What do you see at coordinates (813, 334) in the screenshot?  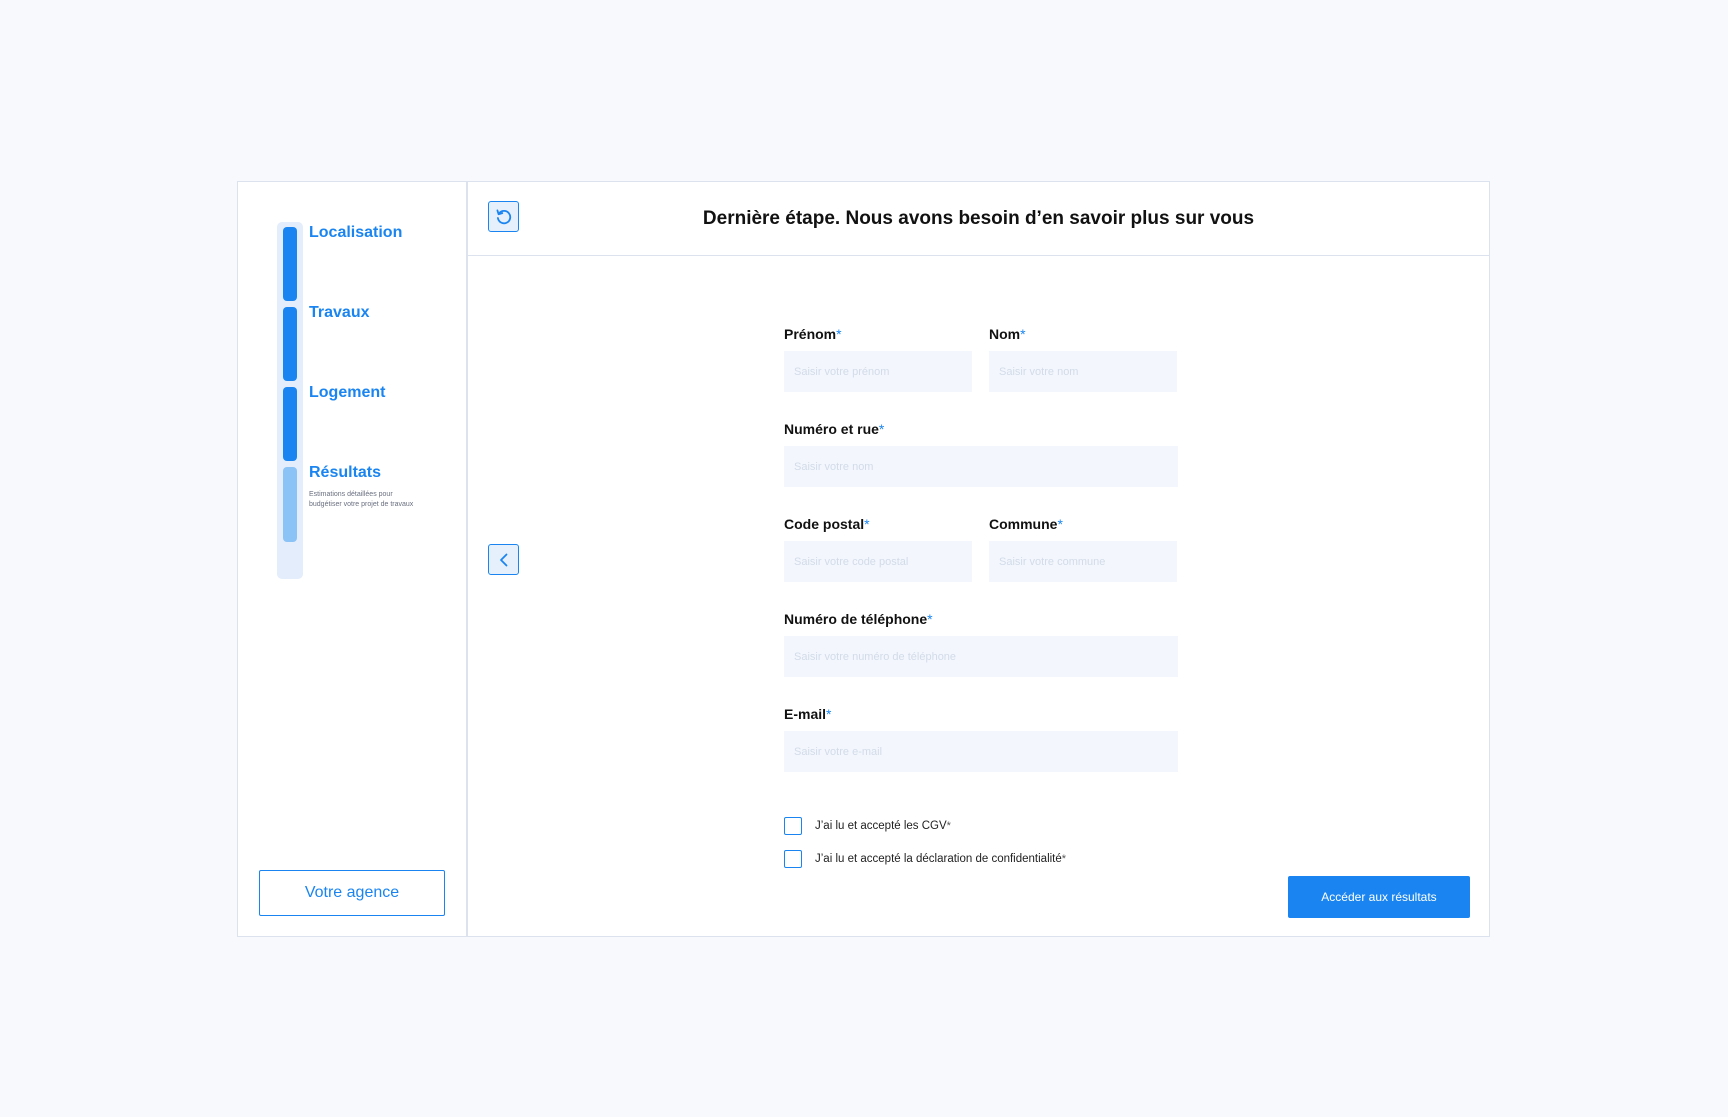 I see `firstname-label: Prénom*` at bounding box center [813, 334].